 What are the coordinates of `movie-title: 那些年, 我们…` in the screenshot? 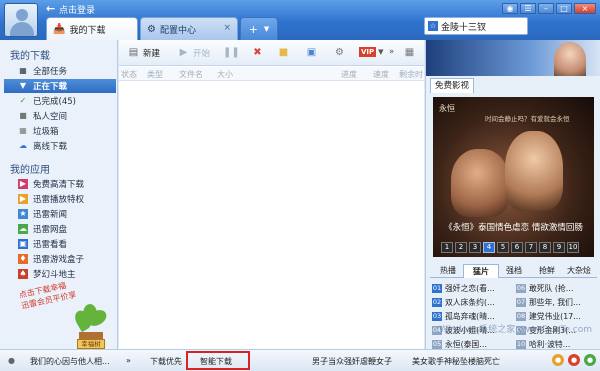 It's located at (555, 302).